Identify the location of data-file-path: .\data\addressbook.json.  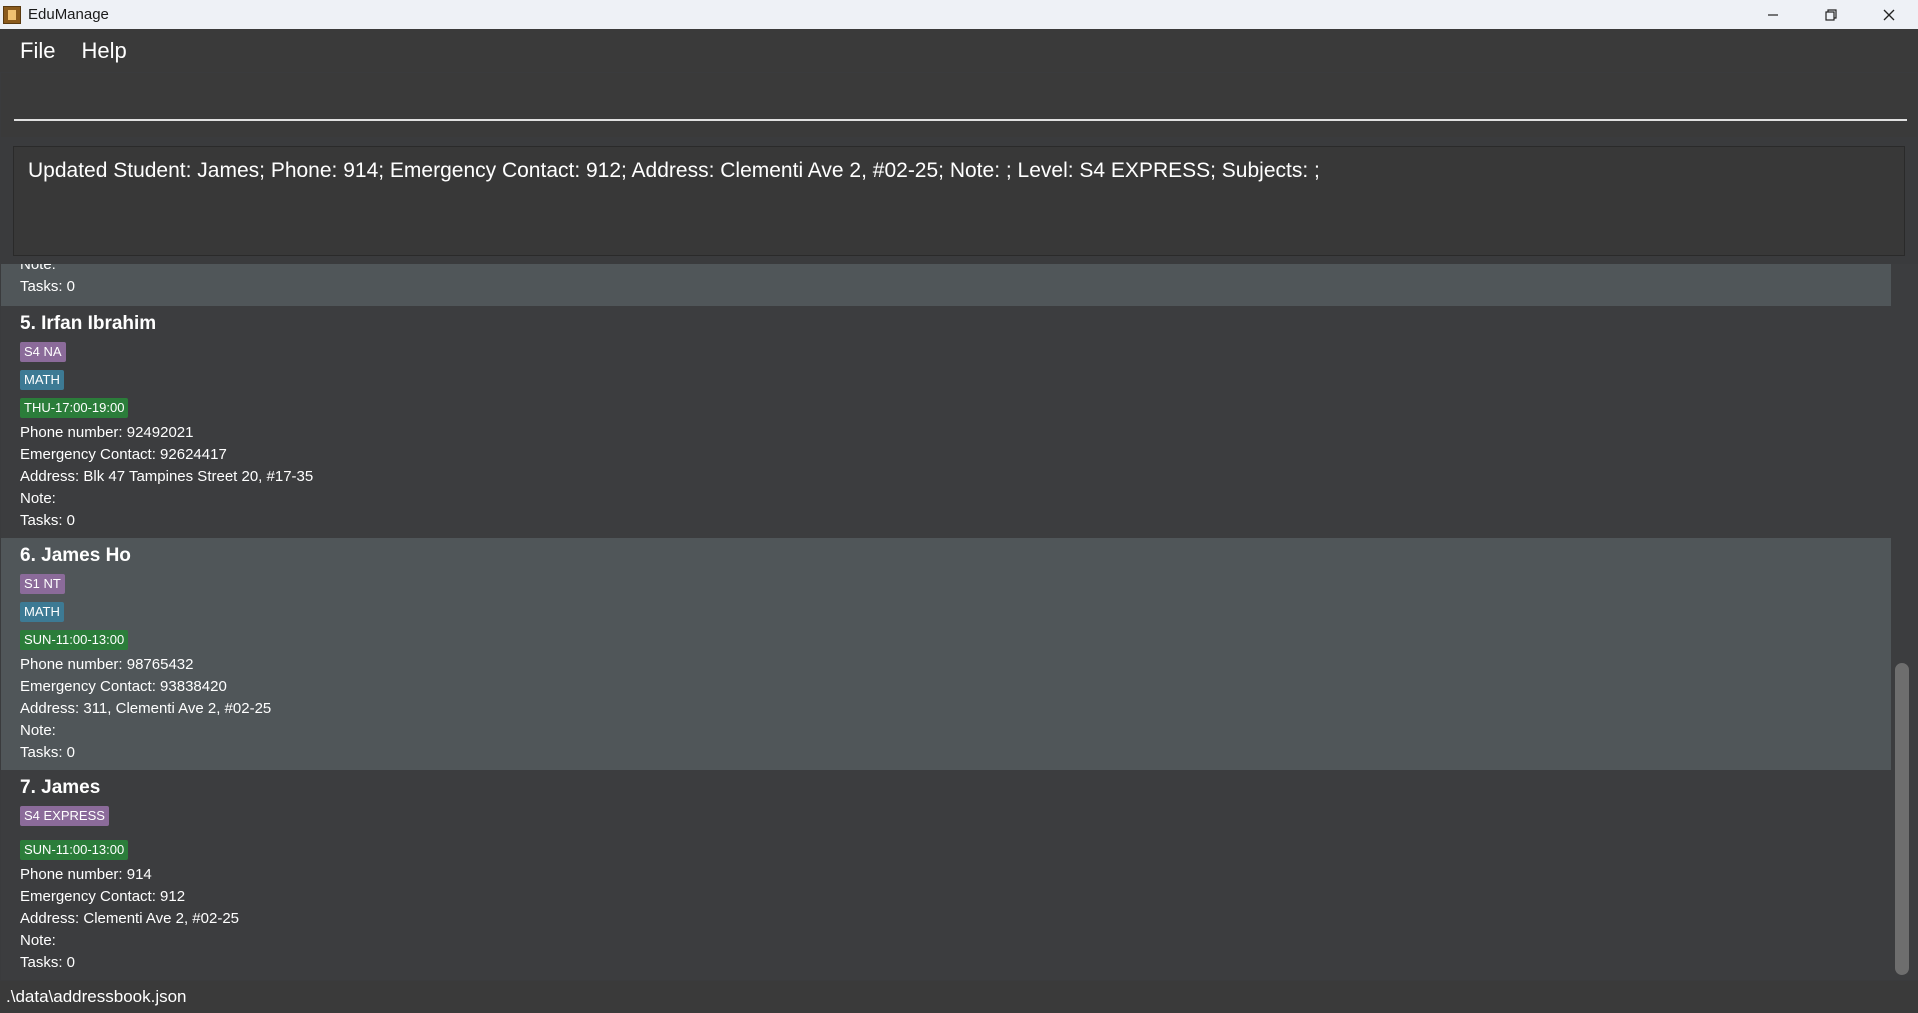
(96, 996).